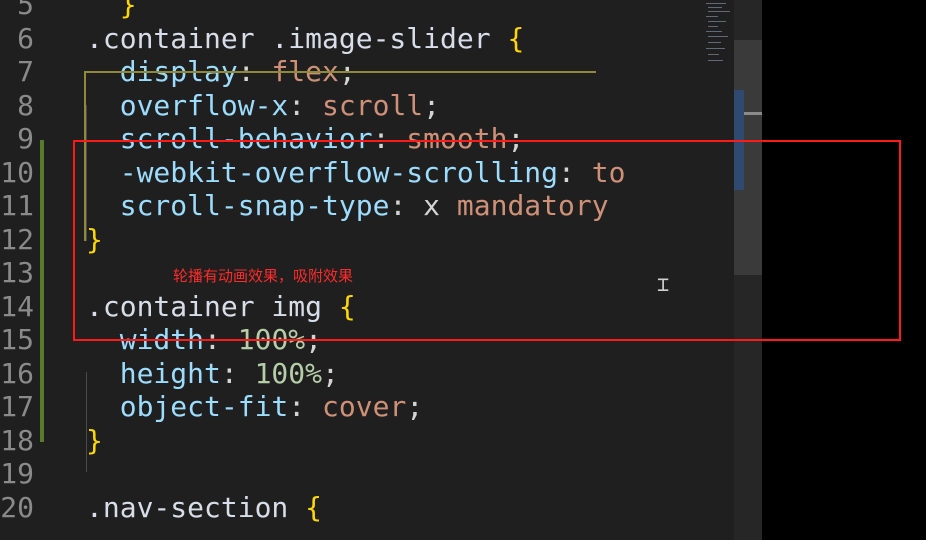 The image size is (926, 540). What do you see at coordinates (380, 11) in the screenshot?
I see `code-line: 5 }` at bounding box center [380, 11].